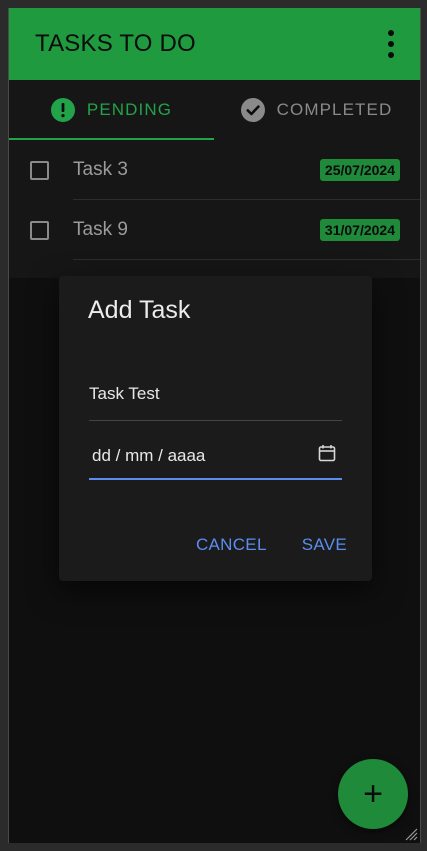 This screenshot has width=427, height=851. Describe the element at coordinates (100, 169) in the screenshot. I see `task-name: Task 3` at that location.